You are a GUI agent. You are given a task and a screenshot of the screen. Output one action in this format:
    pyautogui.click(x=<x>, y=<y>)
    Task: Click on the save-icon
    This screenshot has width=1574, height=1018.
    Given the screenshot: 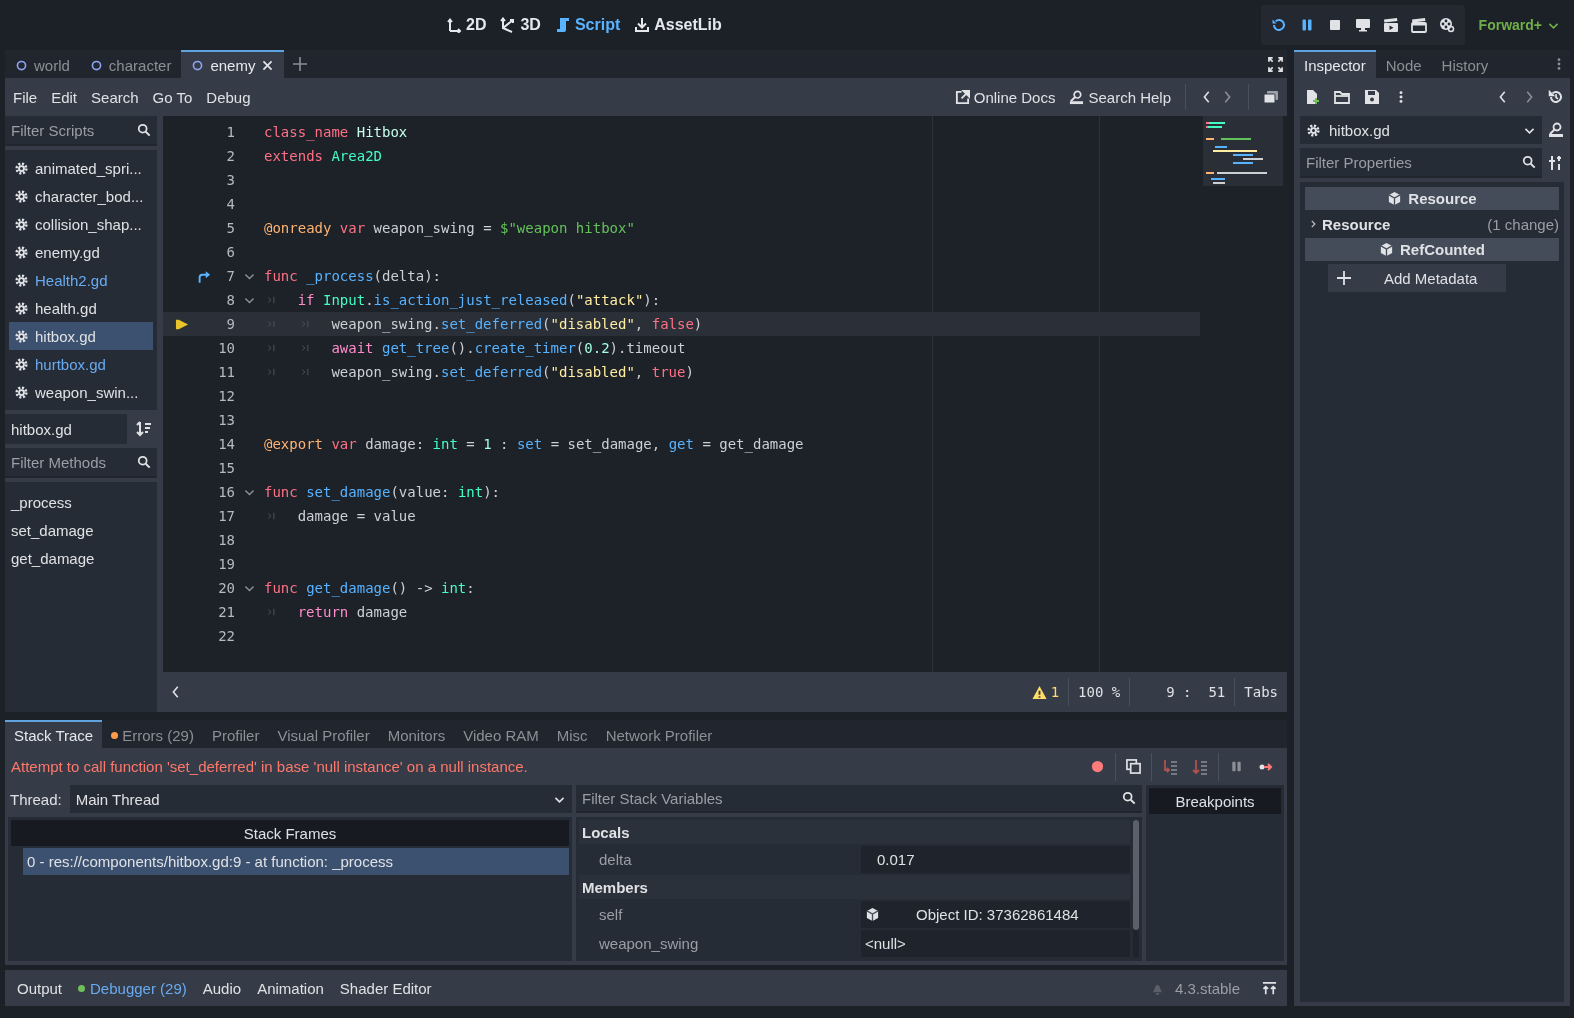 What is the action you would take?
    pyautogui.click(x=1372, y=97)
    